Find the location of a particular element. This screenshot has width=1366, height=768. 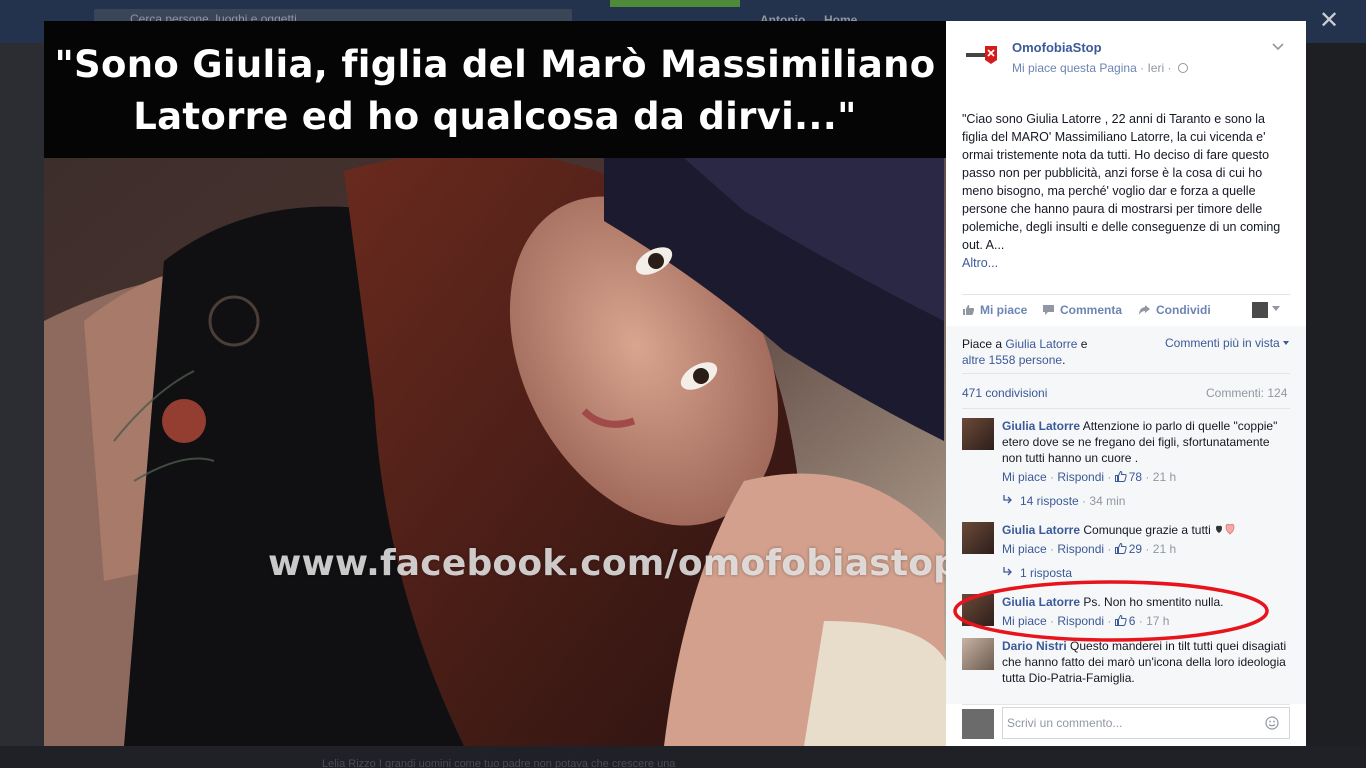

globe-icon is located at coordinates (1182, 68).